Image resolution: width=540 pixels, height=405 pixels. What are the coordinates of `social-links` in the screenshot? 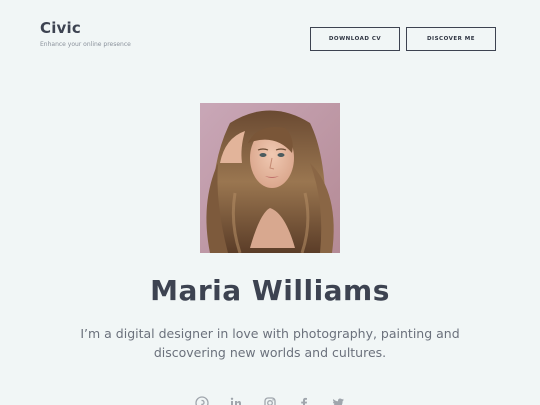 It's located at (270, 400).